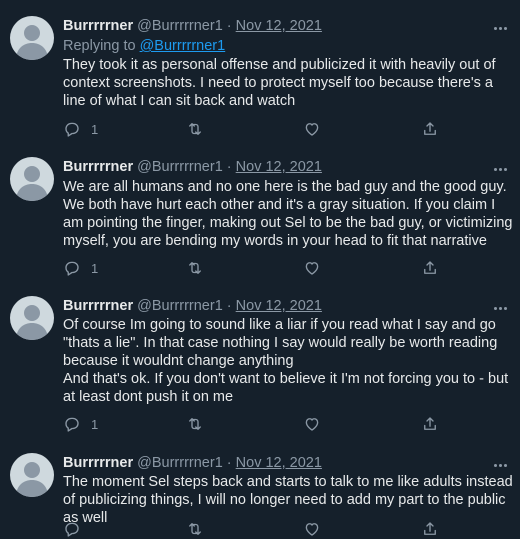 The height and width of the screenshot is (539, 520). What do you see at coordinates (183, 46) in the screenshot?
I see `replying-handle-link: @Burrrrrner1` at bounding box center [183, 46].